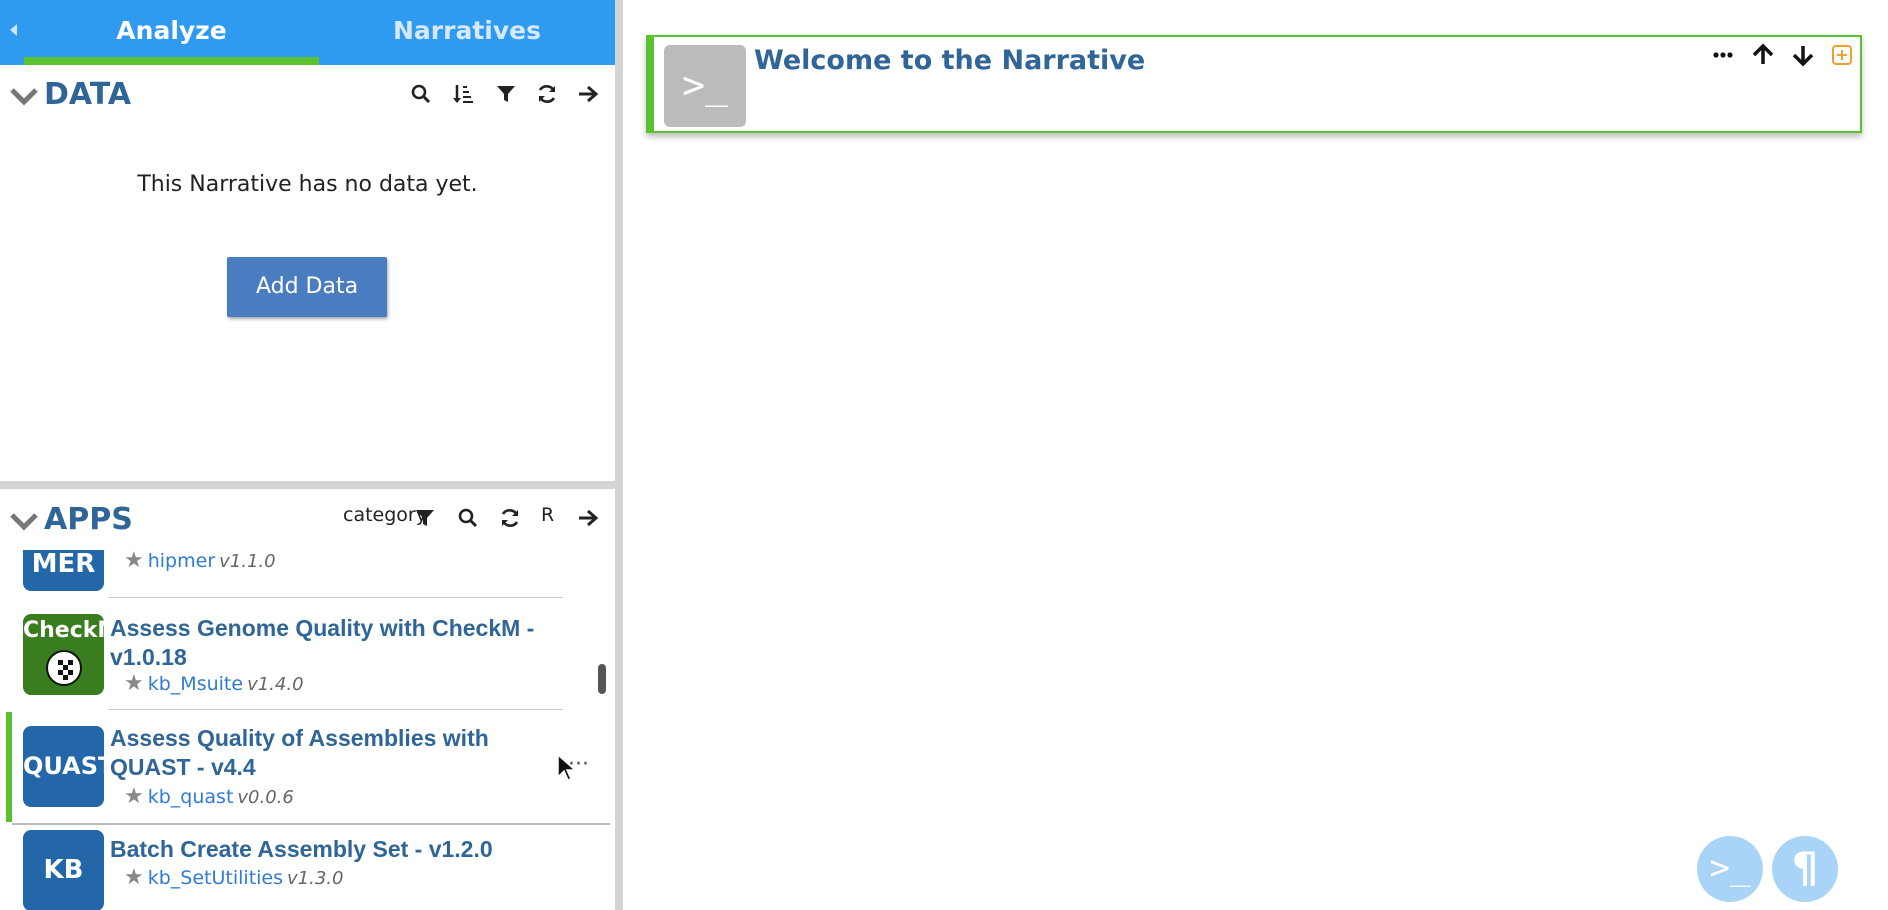 This screenshot has width=1888, height=910. Describe the element at coordinates (705, 86) in the screenshot. I see `terminal-icon: >_` at that location.